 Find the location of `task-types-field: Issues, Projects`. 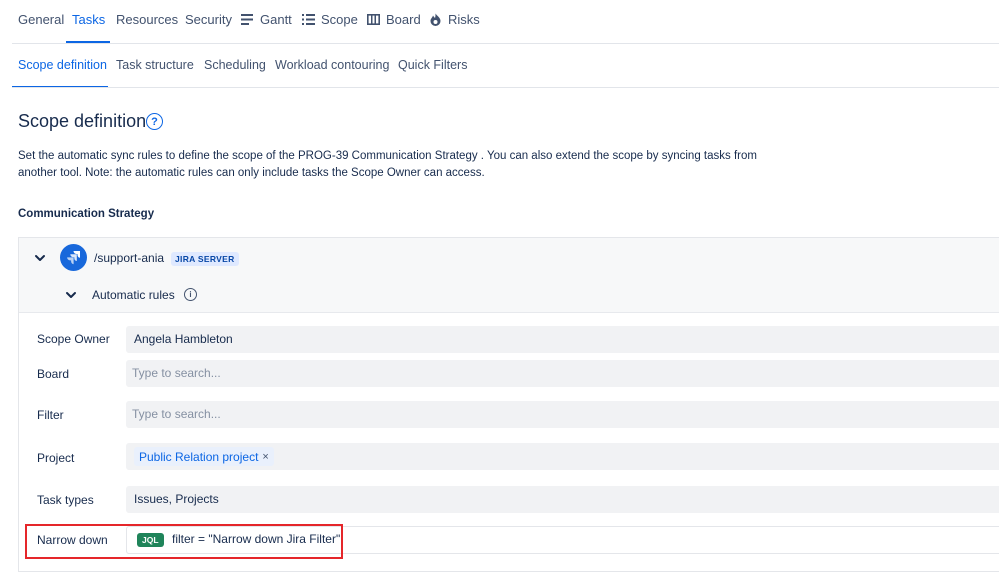

task-types-field: Issues, Projects is located at coordinates (562, 499).